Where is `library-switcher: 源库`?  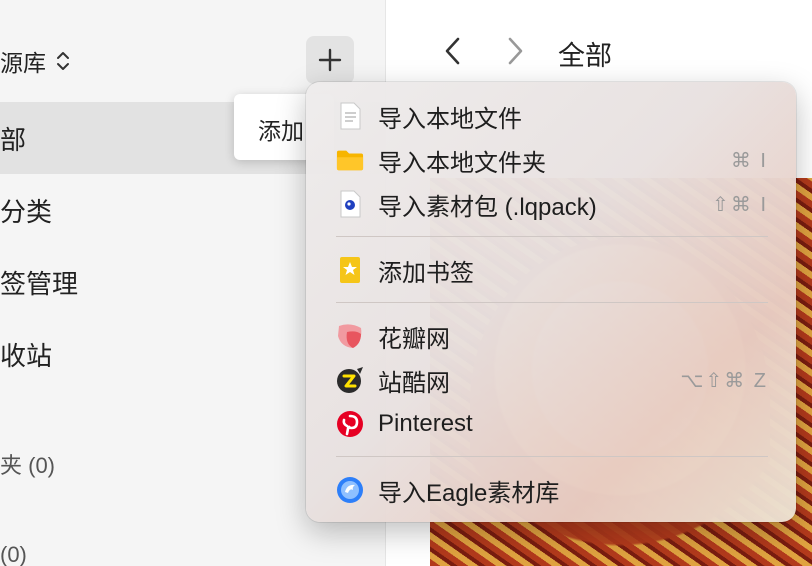
library-switcher: 源库 is located at coordinates (36, 61).